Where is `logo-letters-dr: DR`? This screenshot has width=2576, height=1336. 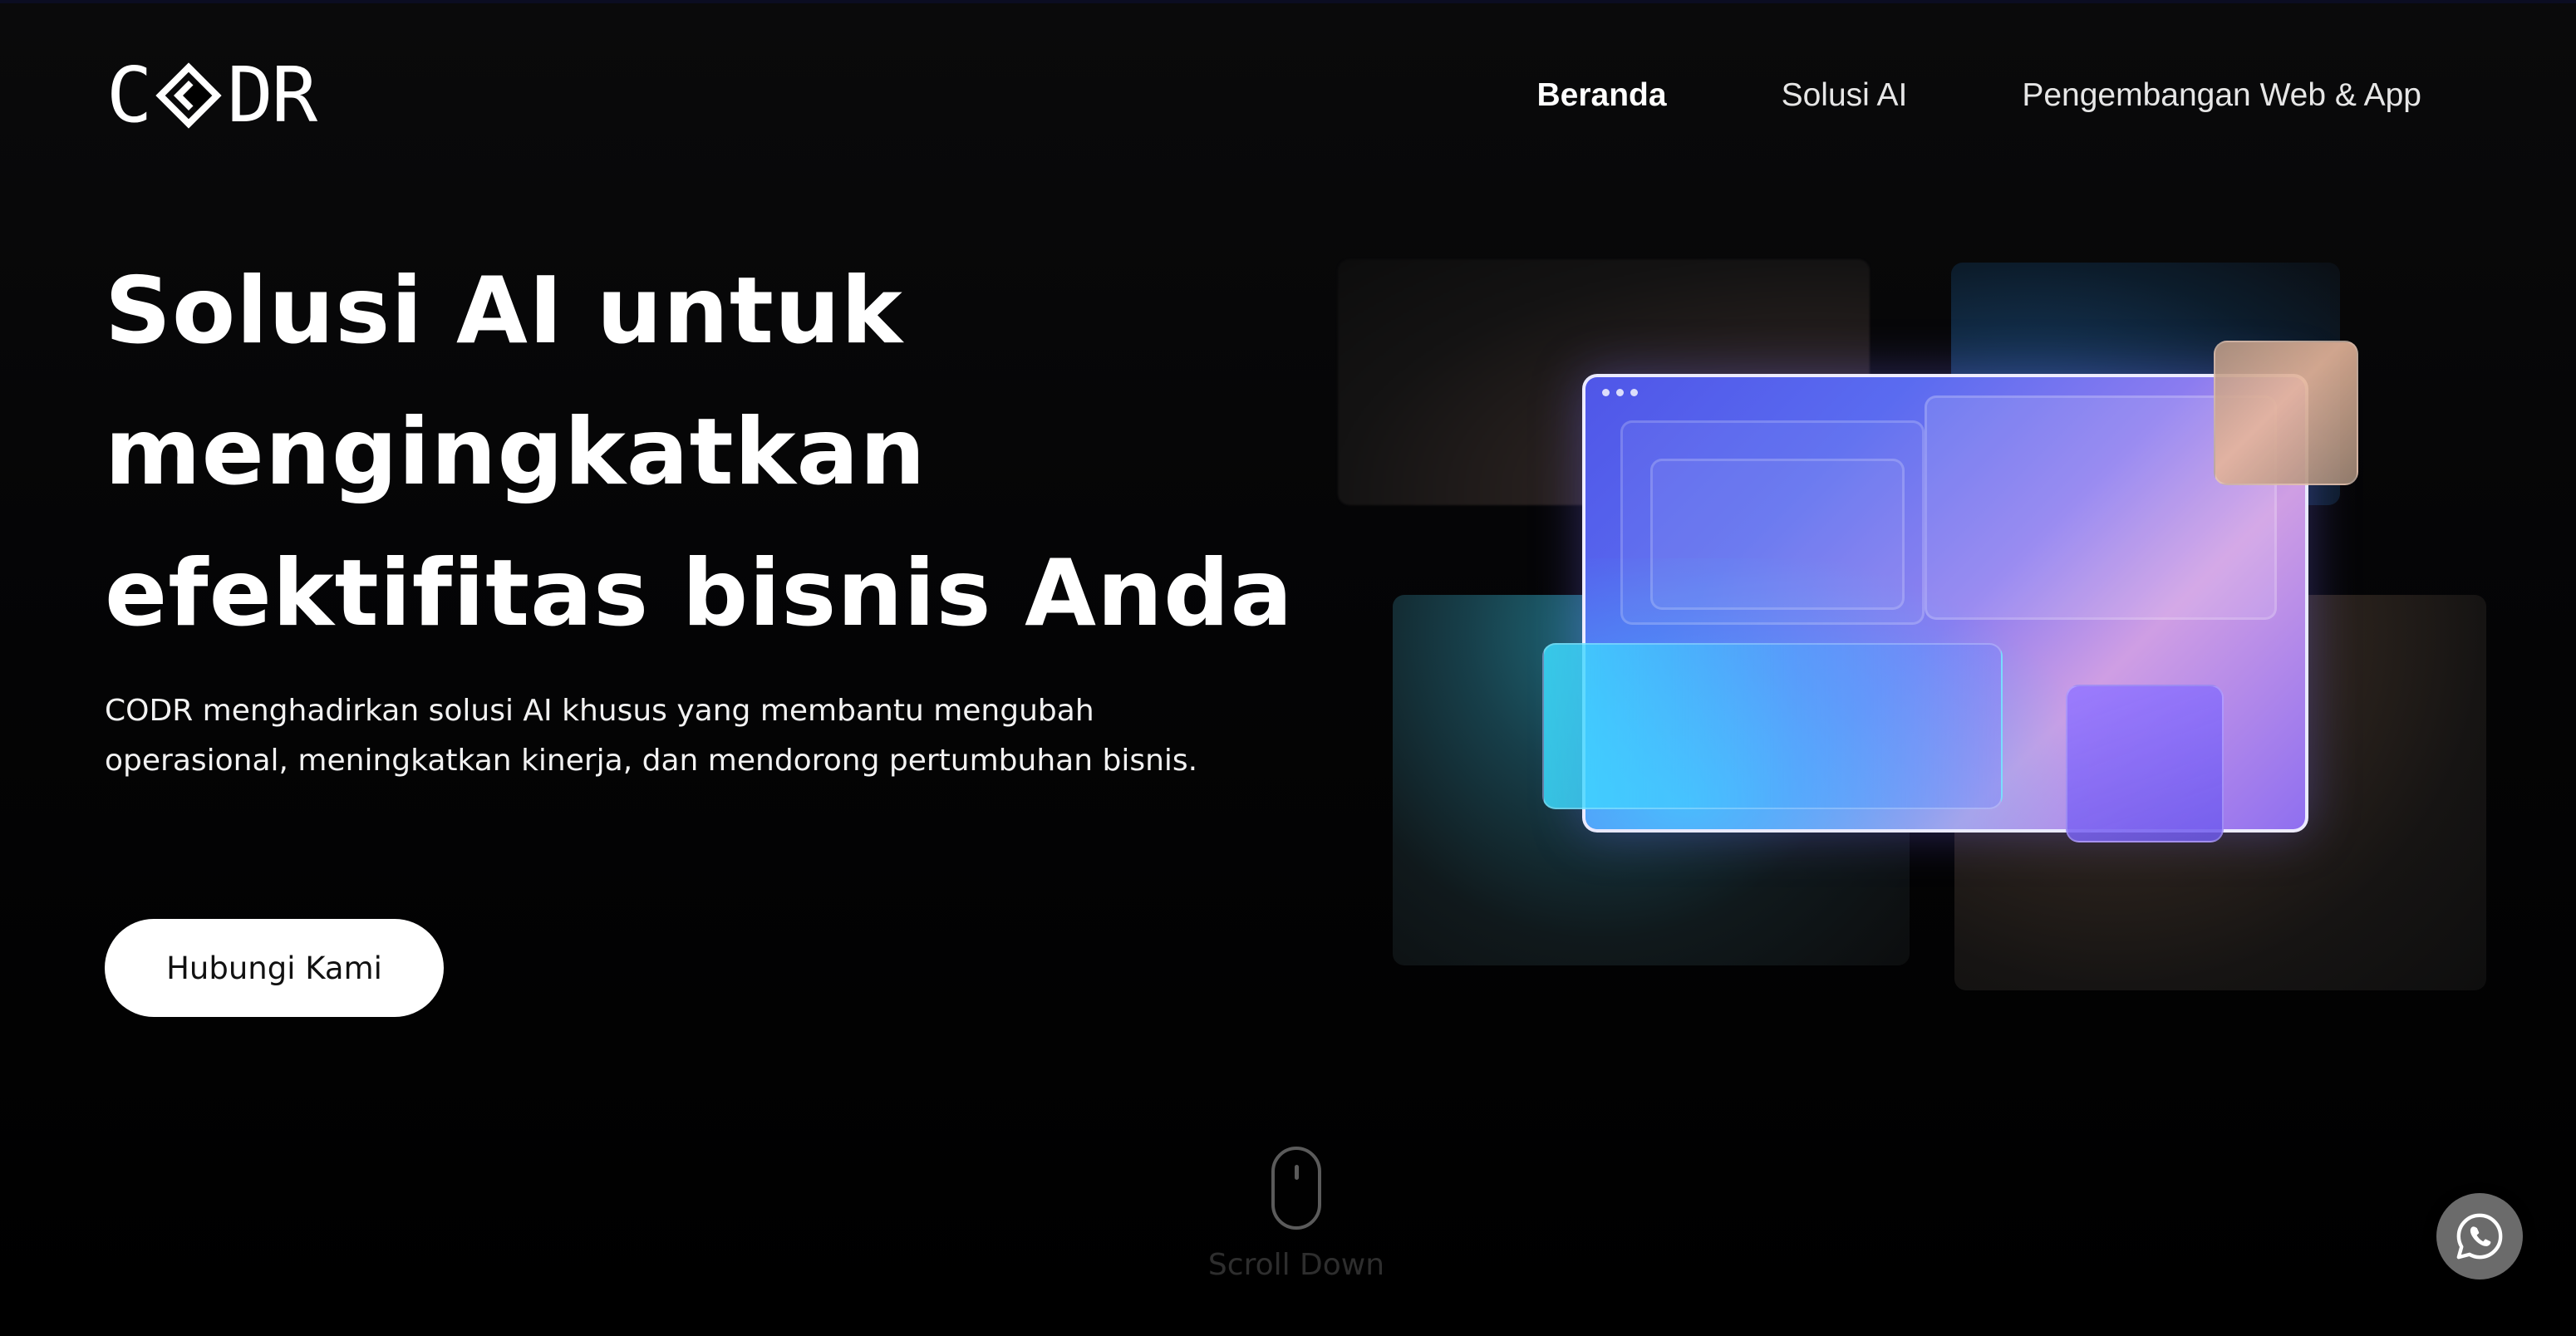 logo-letters-dr: DR is located at coordinates (272, 95).